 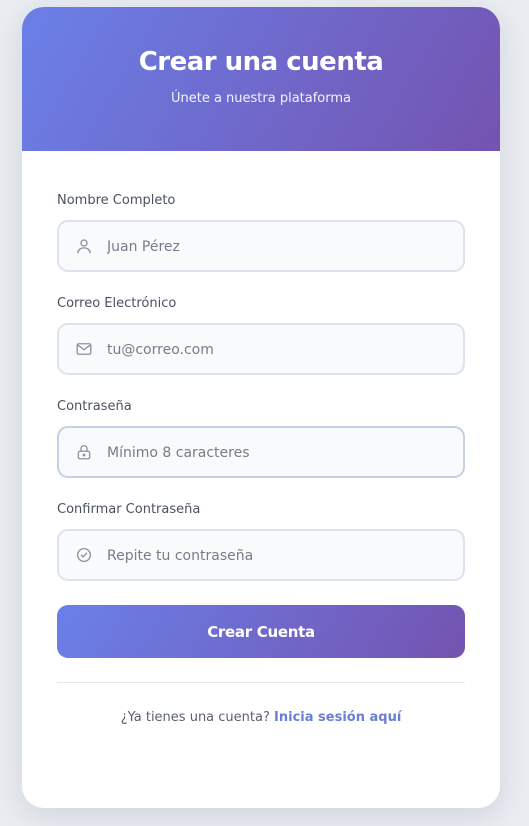 I want to click on confirm-password-input, so click(x=277, y=556).